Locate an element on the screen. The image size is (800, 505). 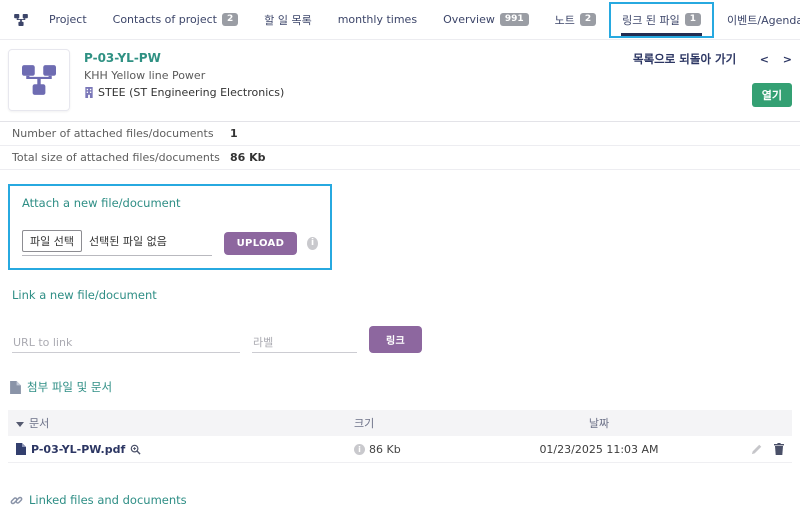
link-button: 링크 is located at coordinates (395, 339).